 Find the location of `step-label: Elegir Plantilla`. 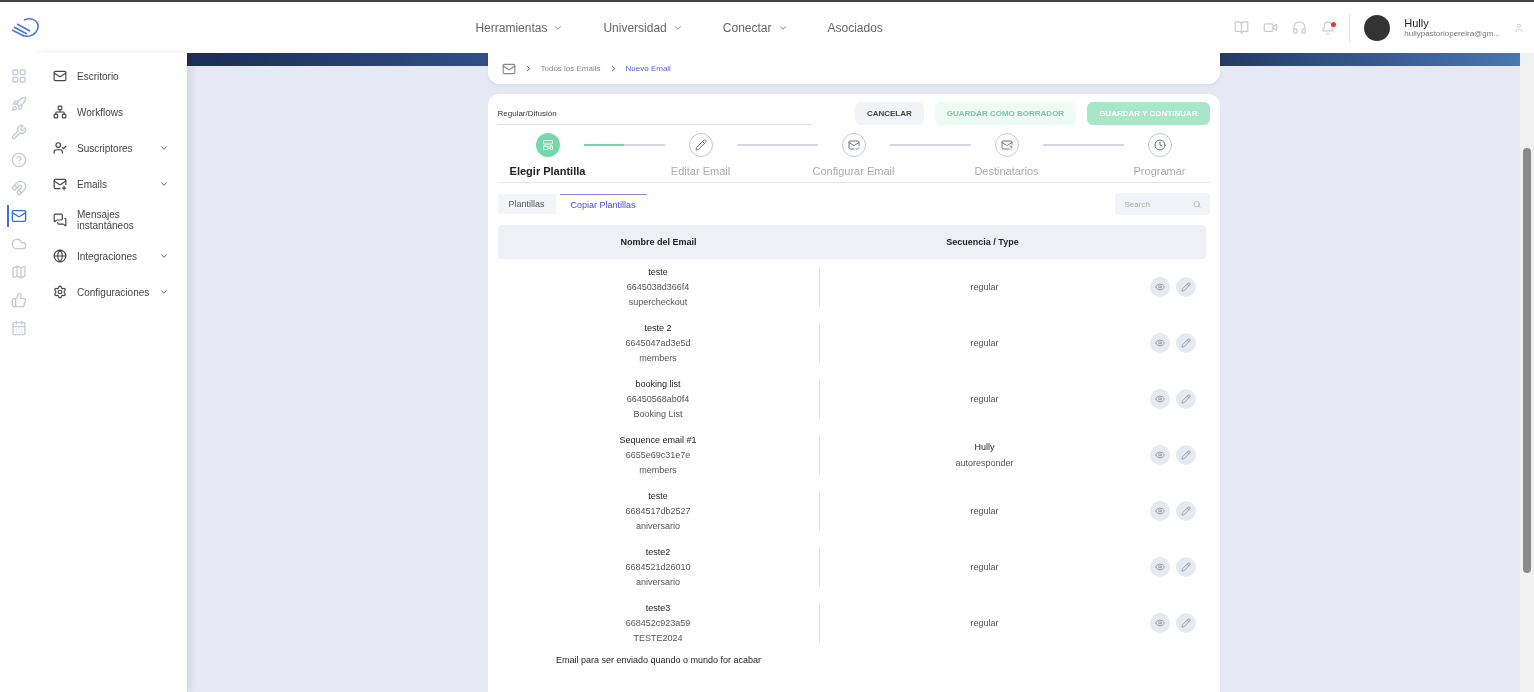

step-label: Elegir Plantilla is located at coordinates (547, 171).